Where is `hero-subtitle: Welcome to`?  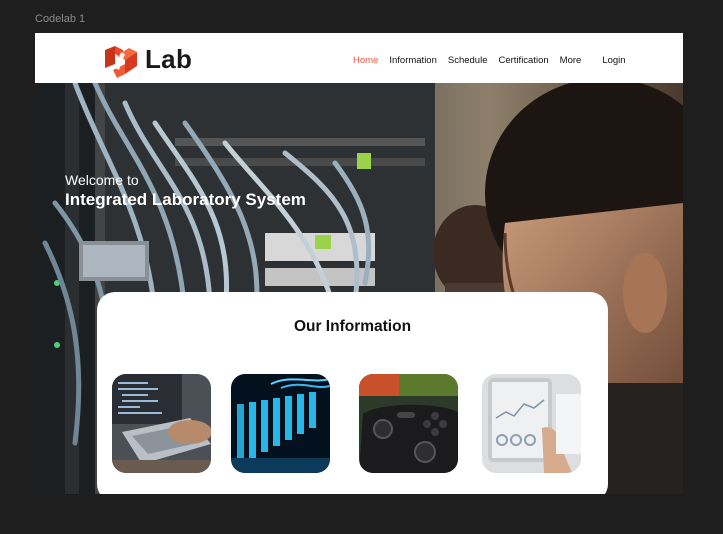 hero-subtitle: Welcome to is located at coordinates (102, 180).